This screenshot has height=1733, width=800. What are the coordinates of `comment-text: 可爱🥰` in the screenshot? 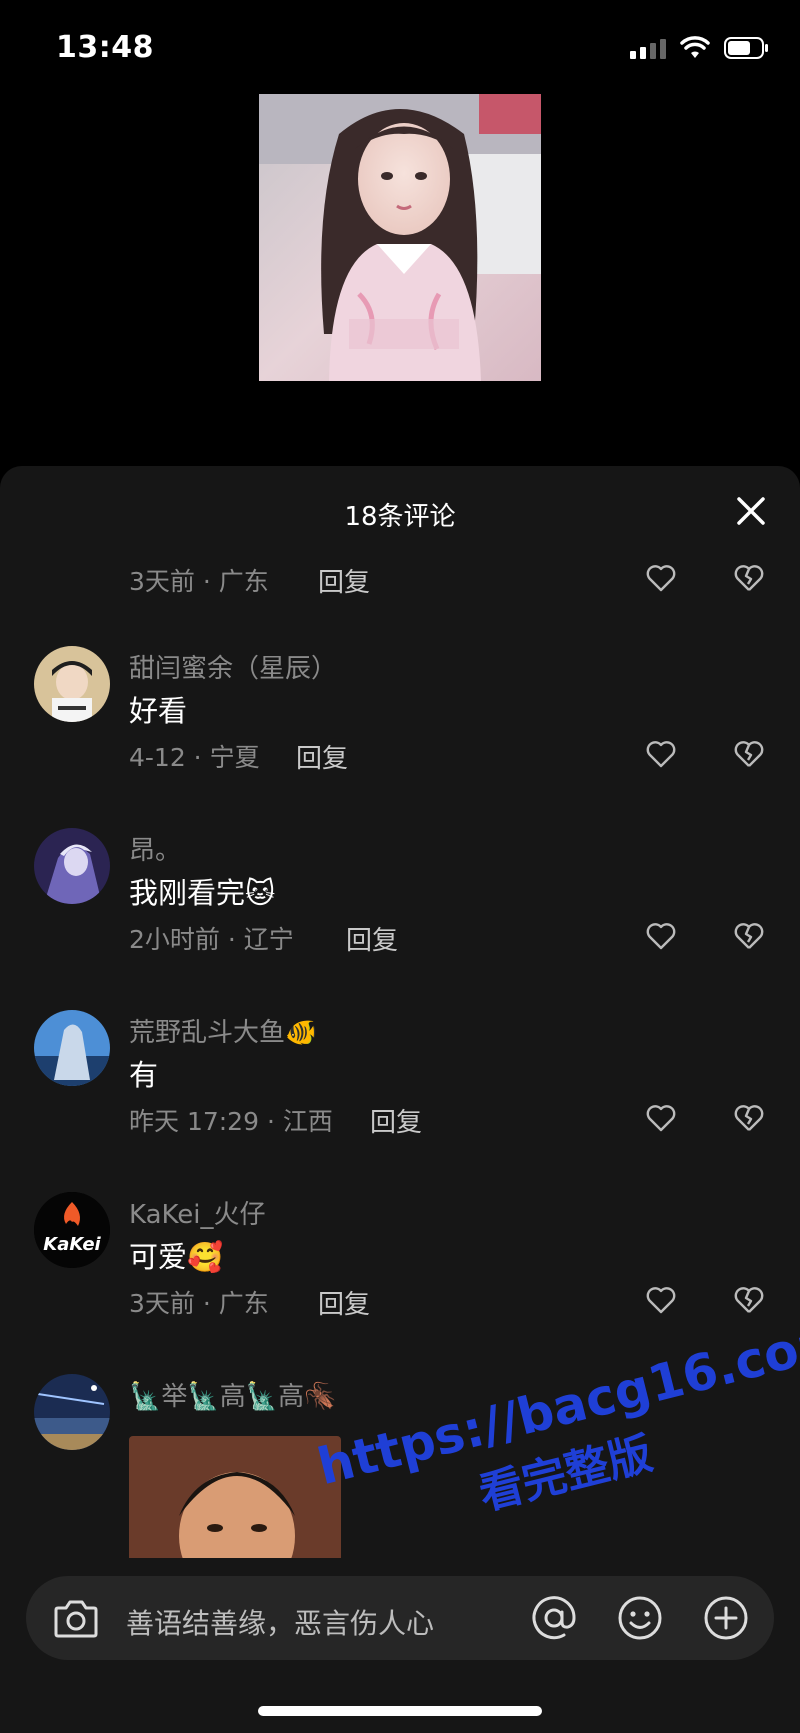 It's located at (176, 1255).